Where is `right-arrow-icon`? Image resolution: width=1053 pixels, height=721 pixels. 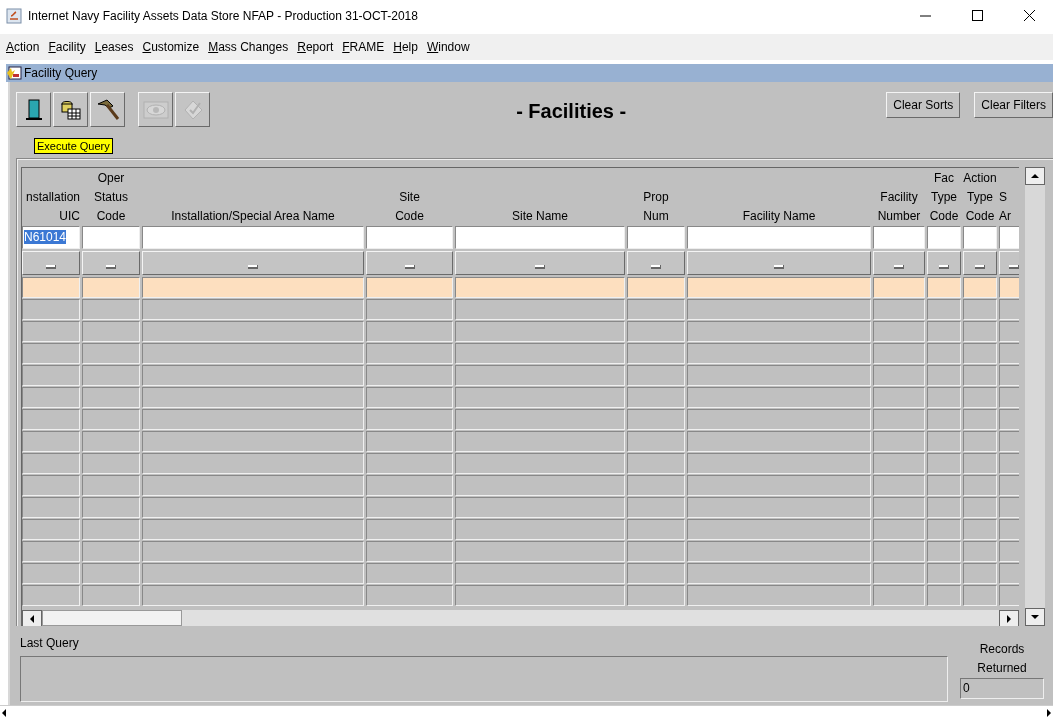 right-arrow-icon is located at coordinates (1049, 713).